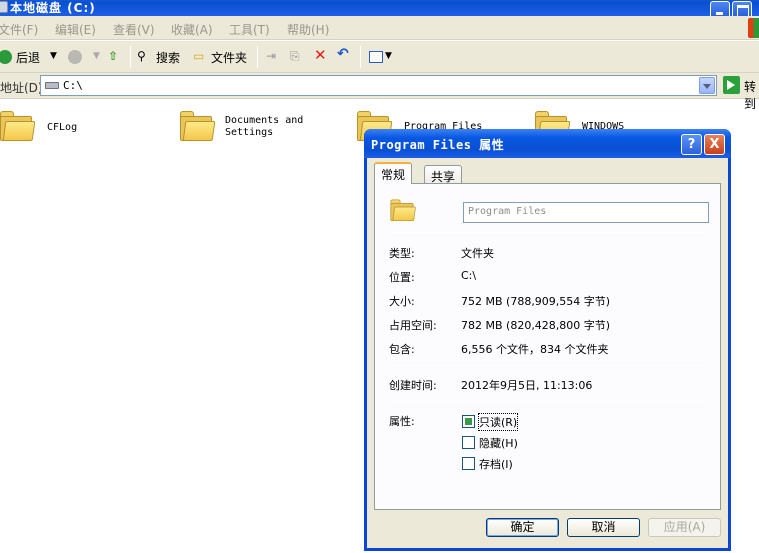  What do you see at coordinates (402, 349) in the screenshot?
I see `contains-label: 包含:` at bounding box center [402, 349].